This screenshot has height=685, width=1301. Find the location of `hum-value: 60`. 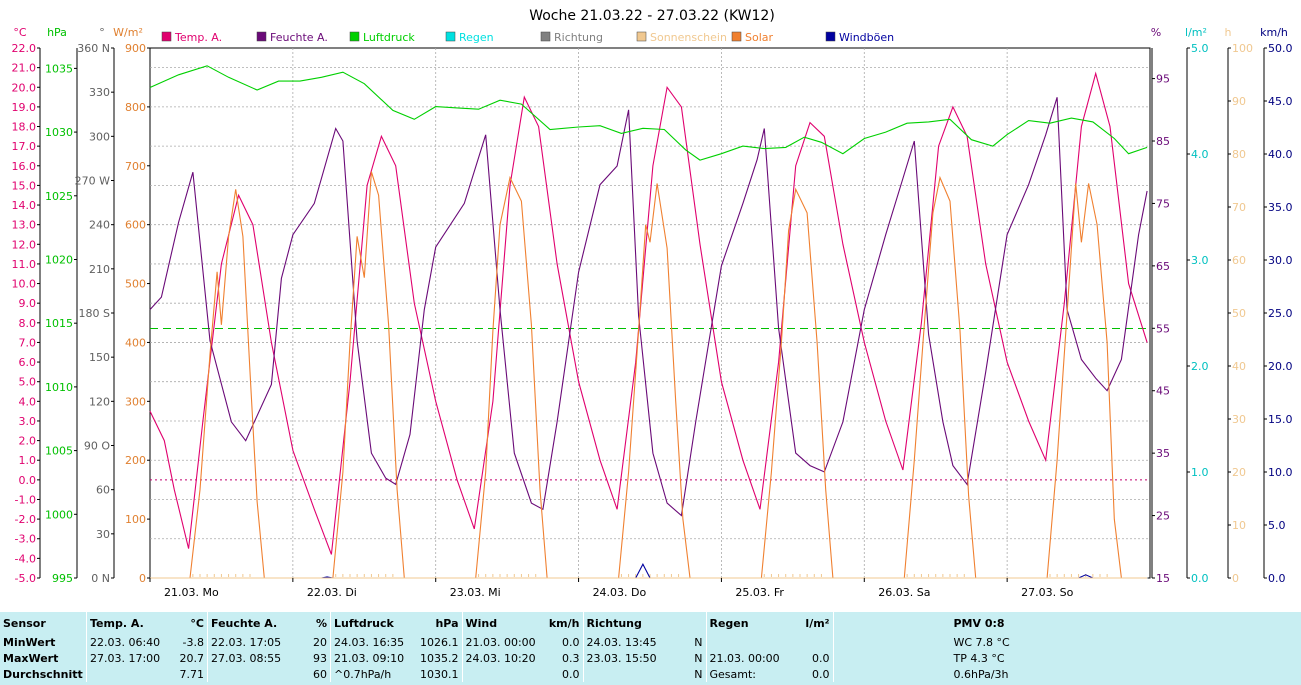

hum-value: 60 is located at coordinates (320, 674).